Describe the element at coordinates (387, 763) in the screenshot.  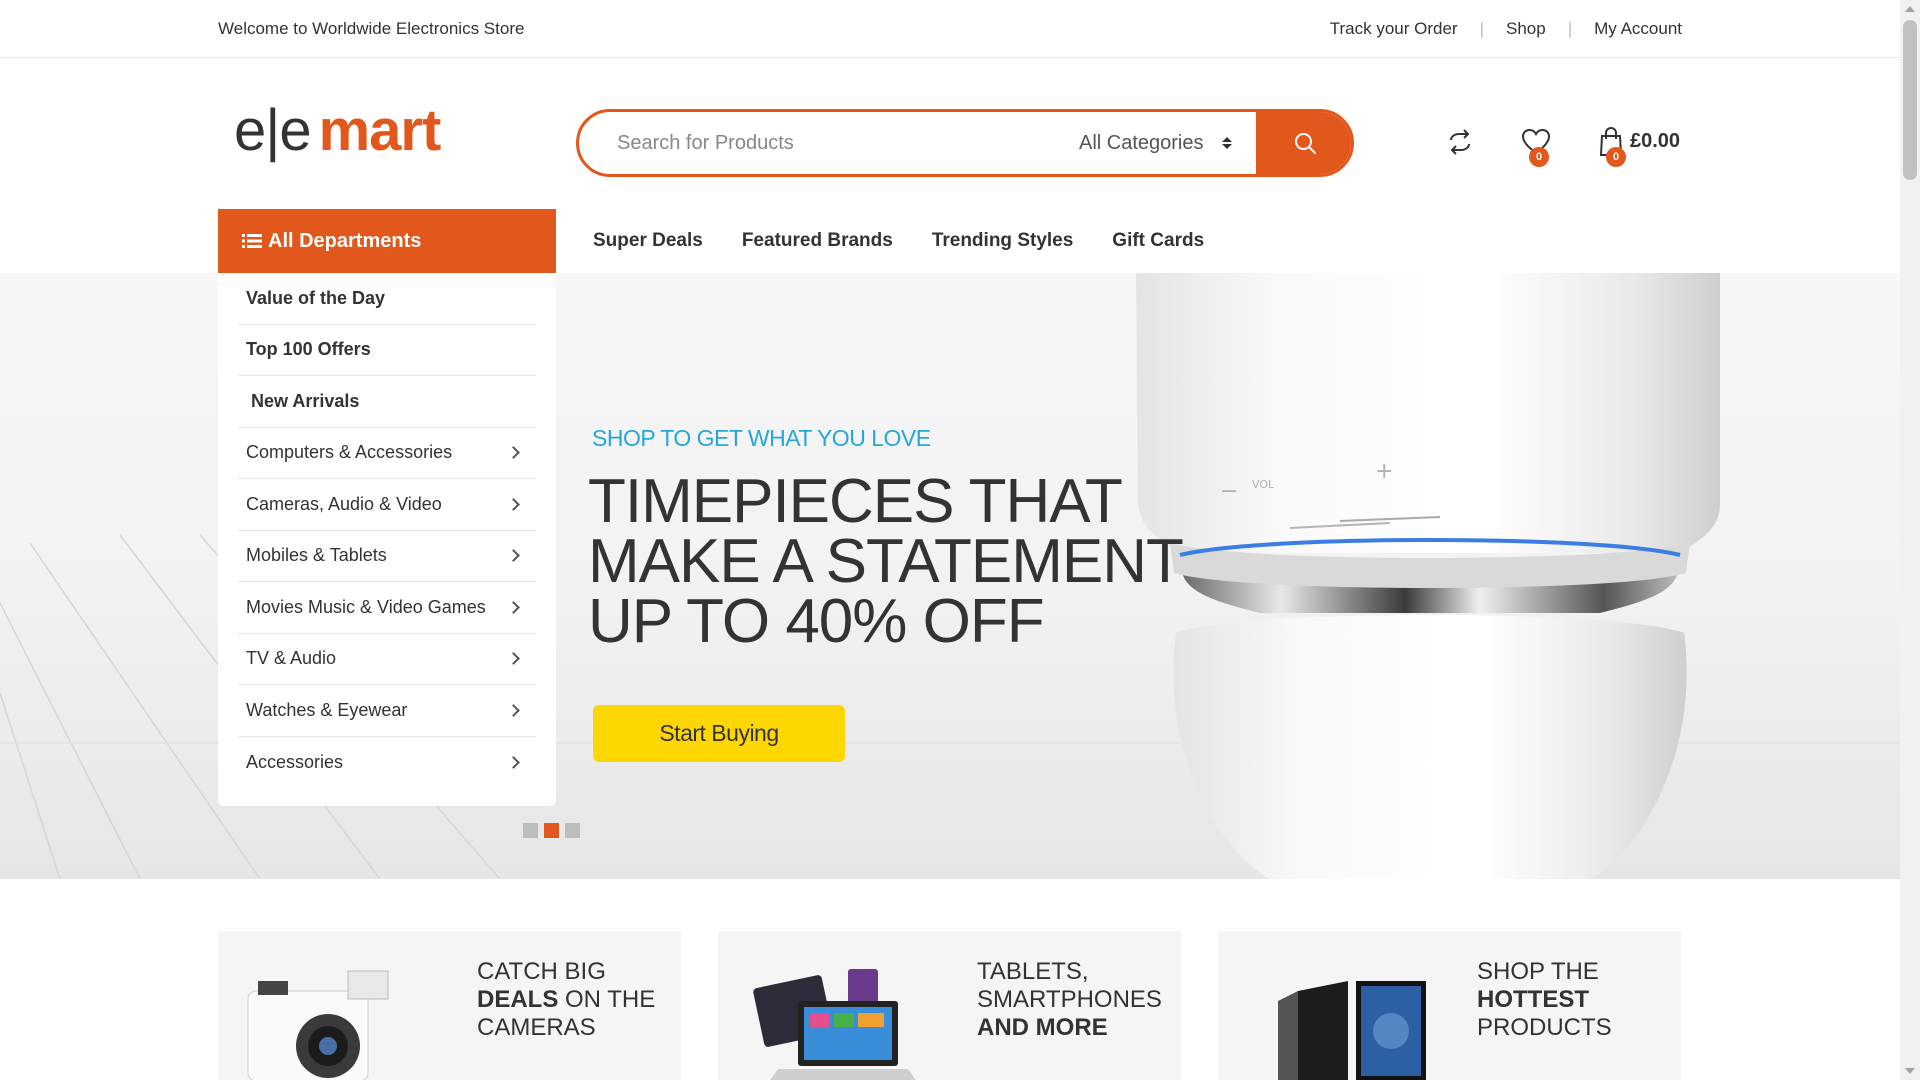
I see `dept-item-accessories: Accessories` at that location.